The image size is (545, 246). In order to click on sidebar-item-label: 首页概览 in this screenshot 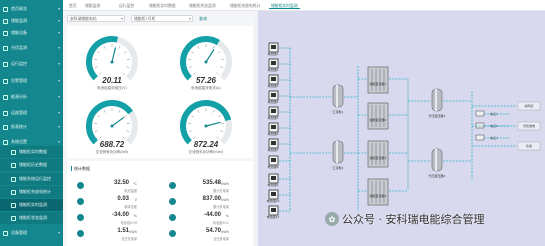, I will do `click(19, 8)`.